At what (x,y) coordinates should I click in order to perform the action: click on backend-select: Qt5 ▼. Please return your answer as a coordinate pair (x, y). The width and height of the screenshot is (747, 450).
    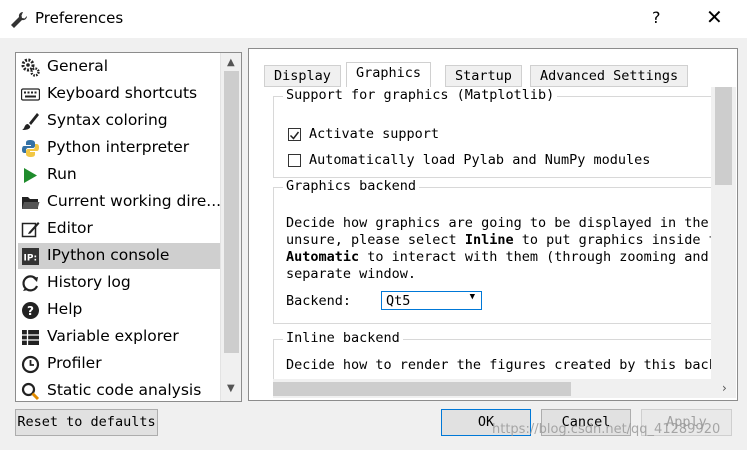
    Looking at the image, I should click on (431, 300).